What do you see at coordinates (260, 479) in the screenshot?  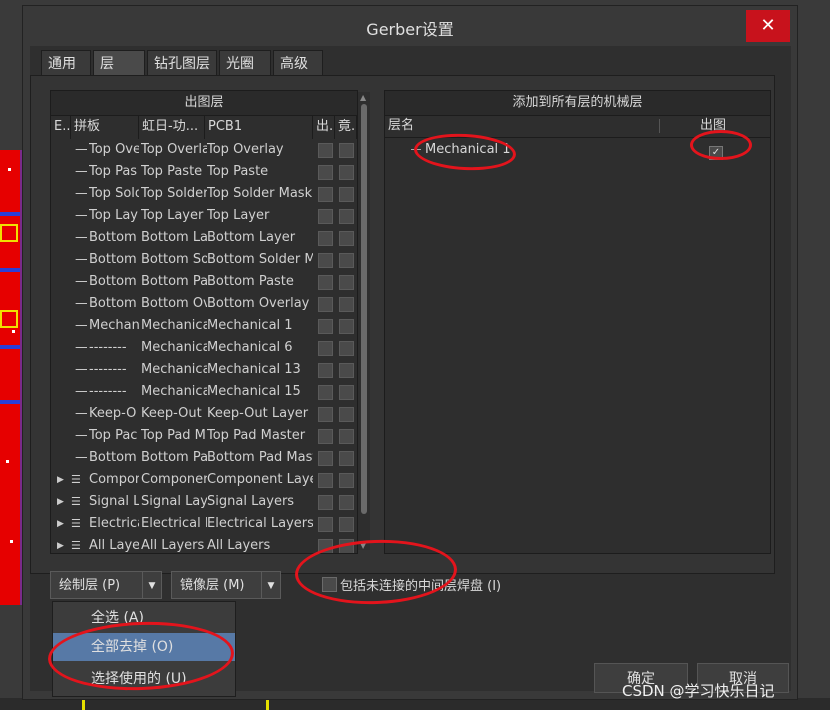 I see `cell-pcb1: Component Laye` at bounding box center [260, 479].